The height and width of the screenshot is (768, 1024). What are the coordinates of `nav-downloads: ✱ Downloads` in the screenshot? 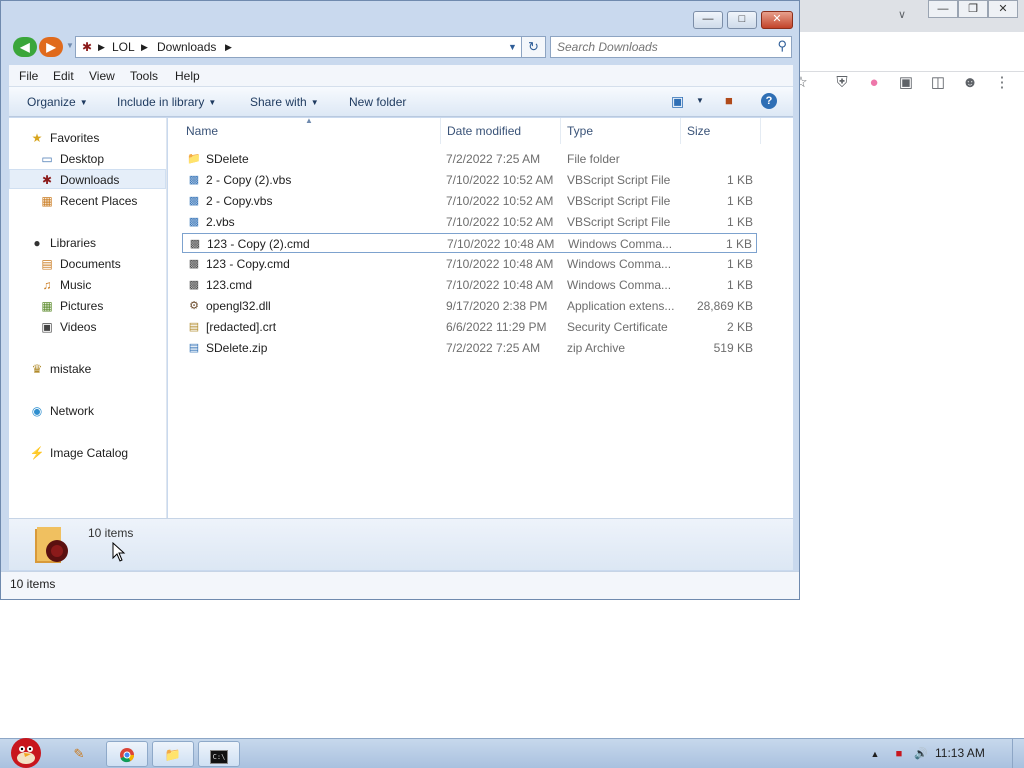 It's located at (87, 179).